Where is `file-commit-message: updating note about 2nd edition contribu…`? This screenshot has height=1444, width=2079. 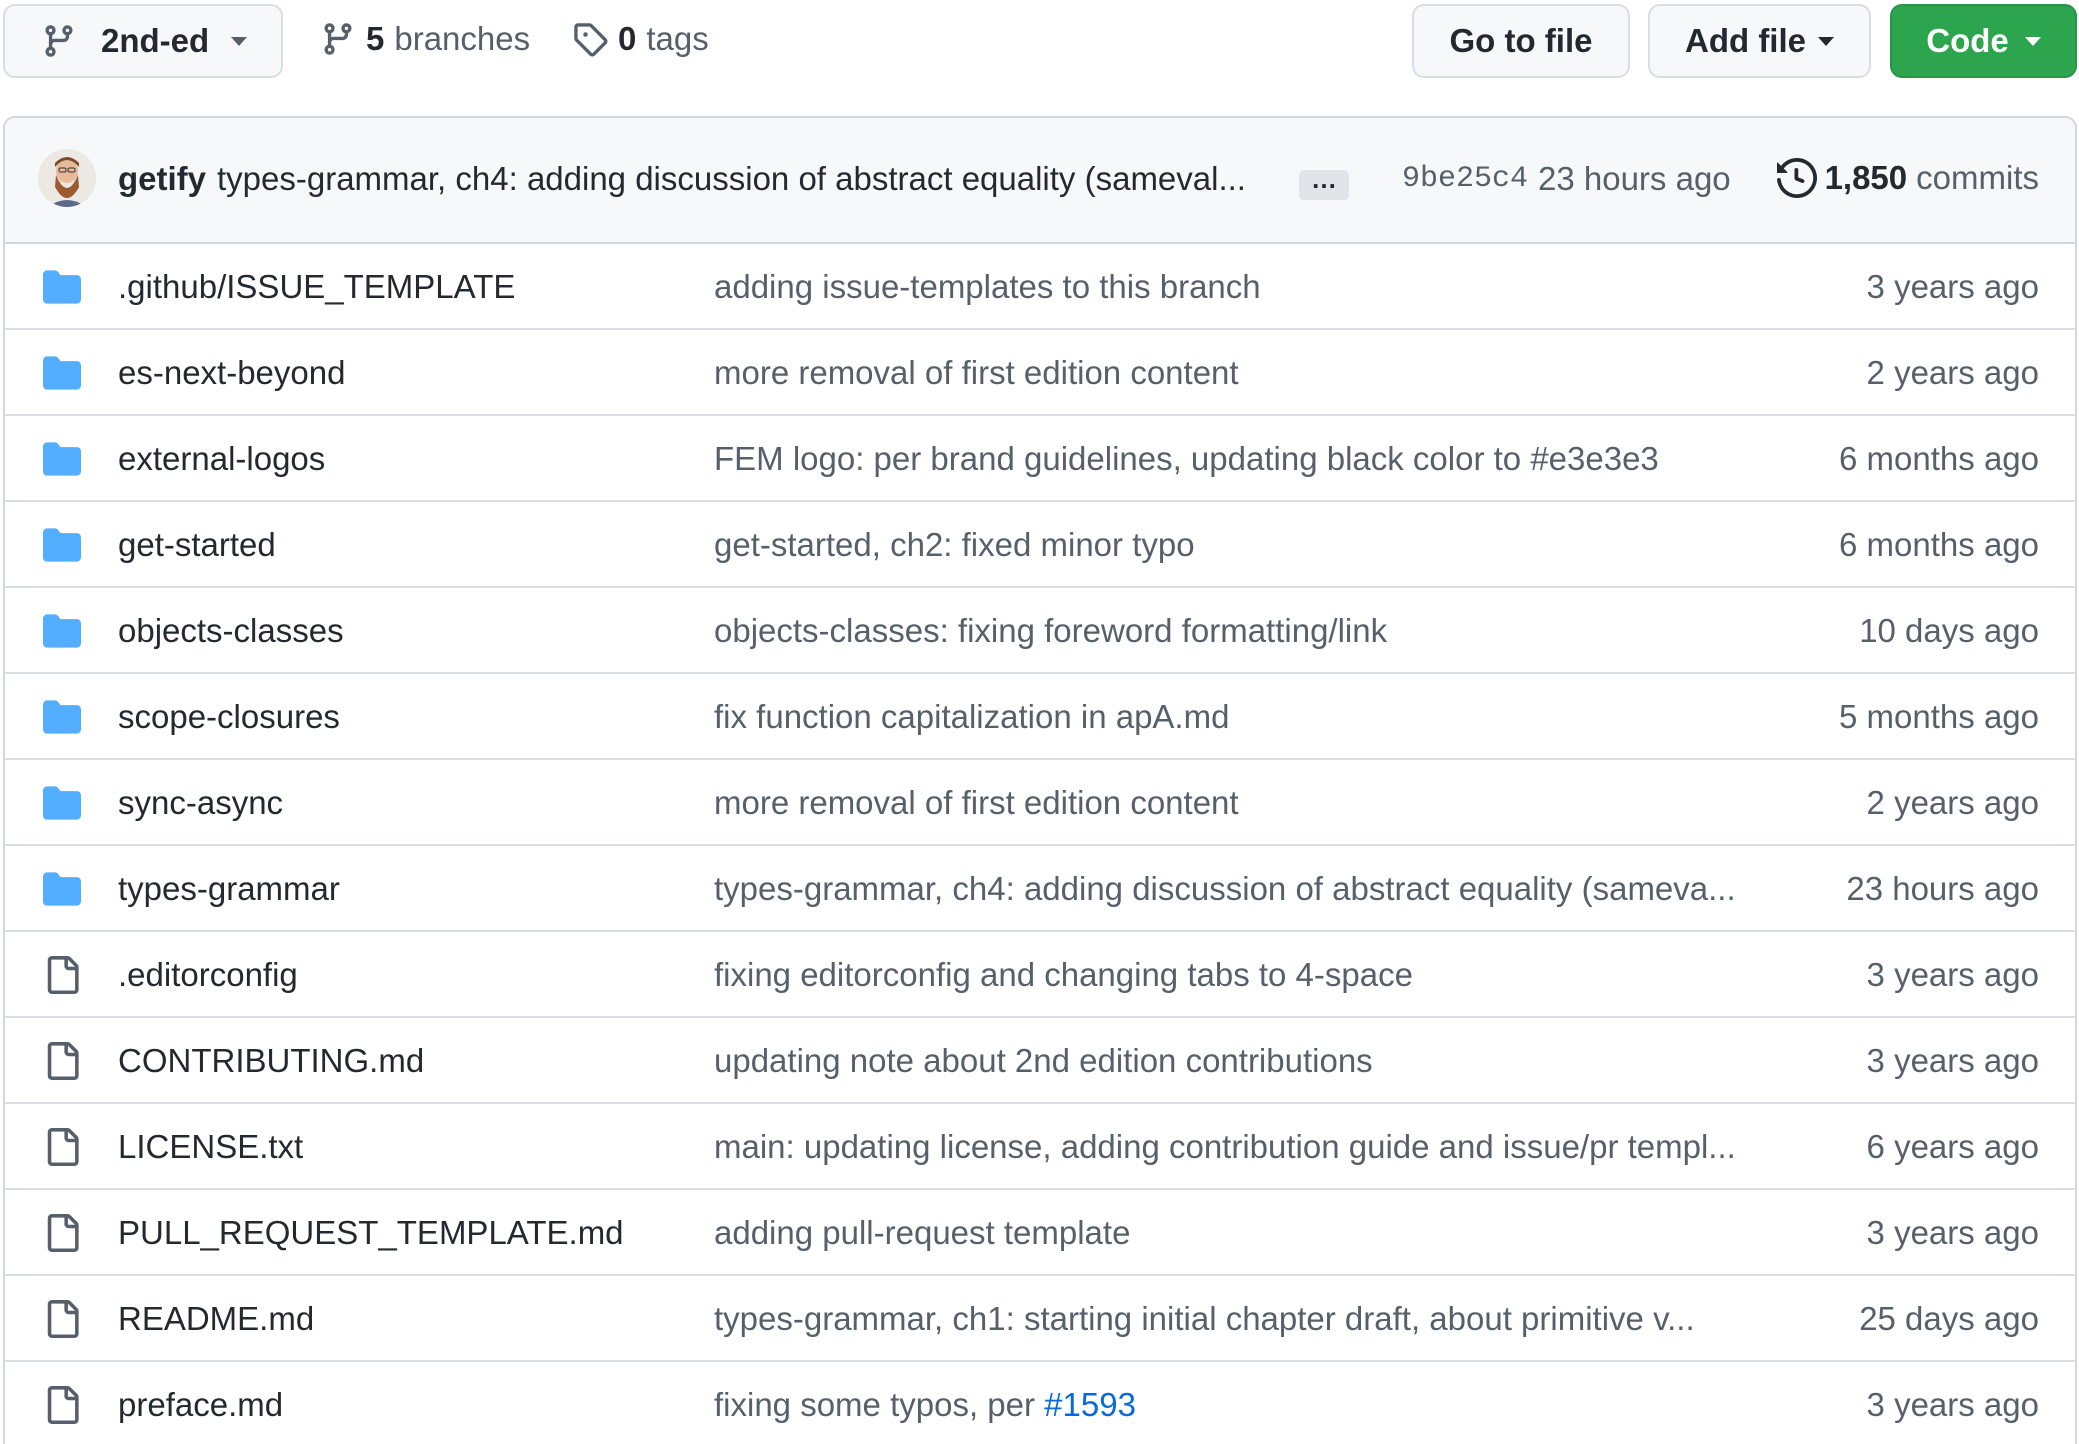 file-commit-message: updating note about 2nd edition contribu… is located at coordinates (1043, 1061).